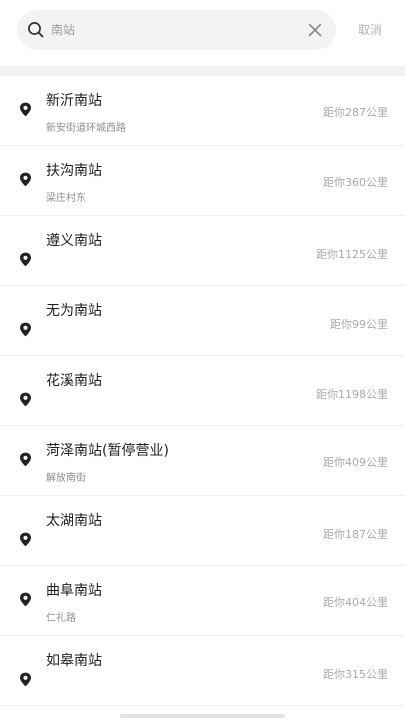 The image size is (405, 720). Describe the element at coordinates (202, 111) in the screenshot. I see `station-row: 新沂南站新安街道环城西路 距你287公里` at that location.